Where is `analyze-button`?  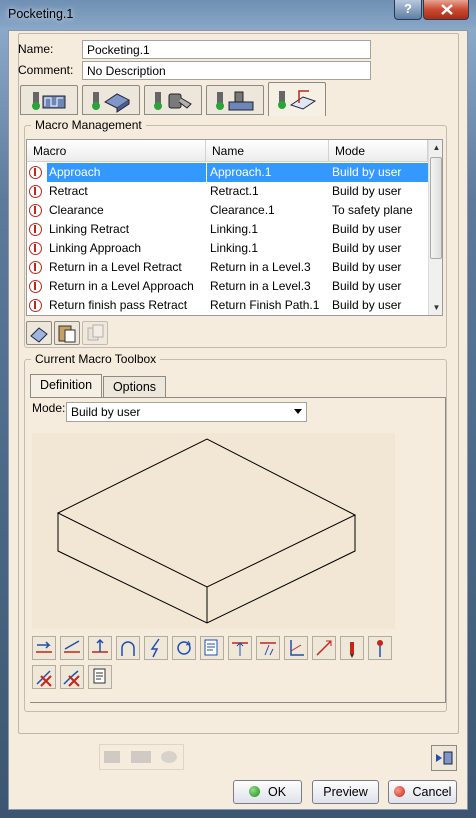 analyze-button is located at coordinates (169, 757).